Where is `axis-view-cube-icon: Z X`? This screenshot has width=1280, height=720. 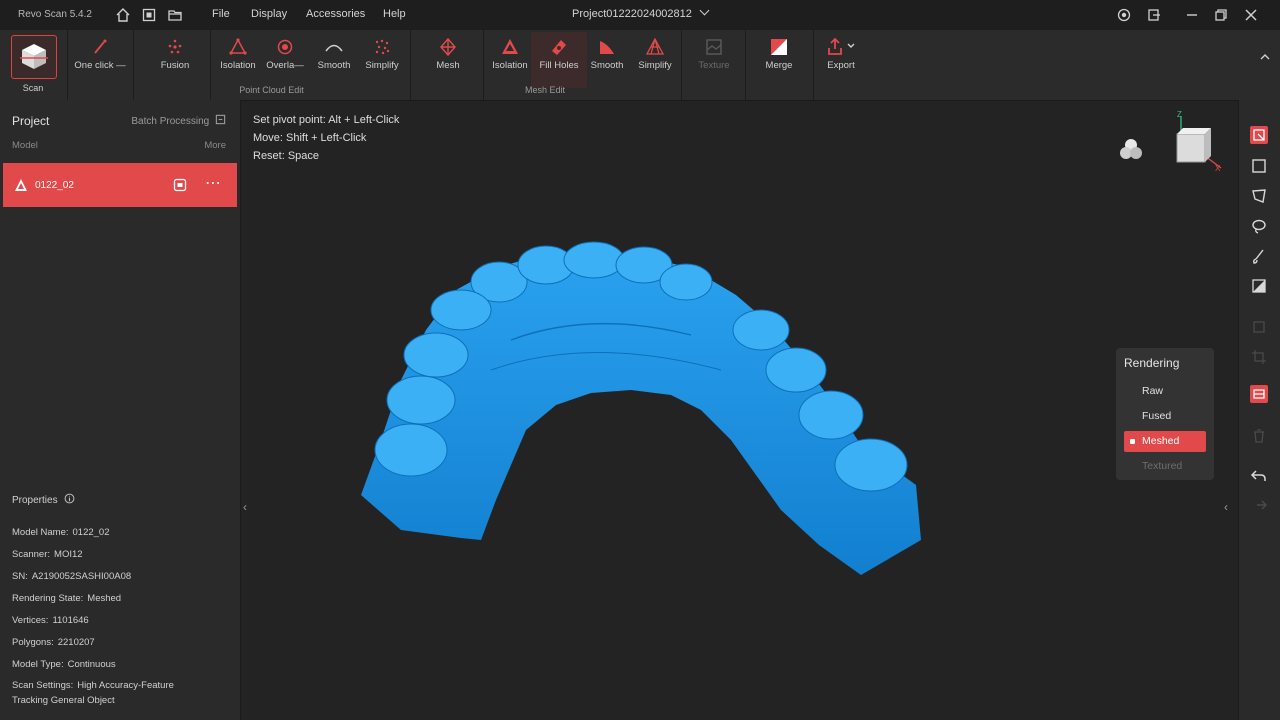 axis-view-cube-icon: Z X is located at coordinates (1195, 140).